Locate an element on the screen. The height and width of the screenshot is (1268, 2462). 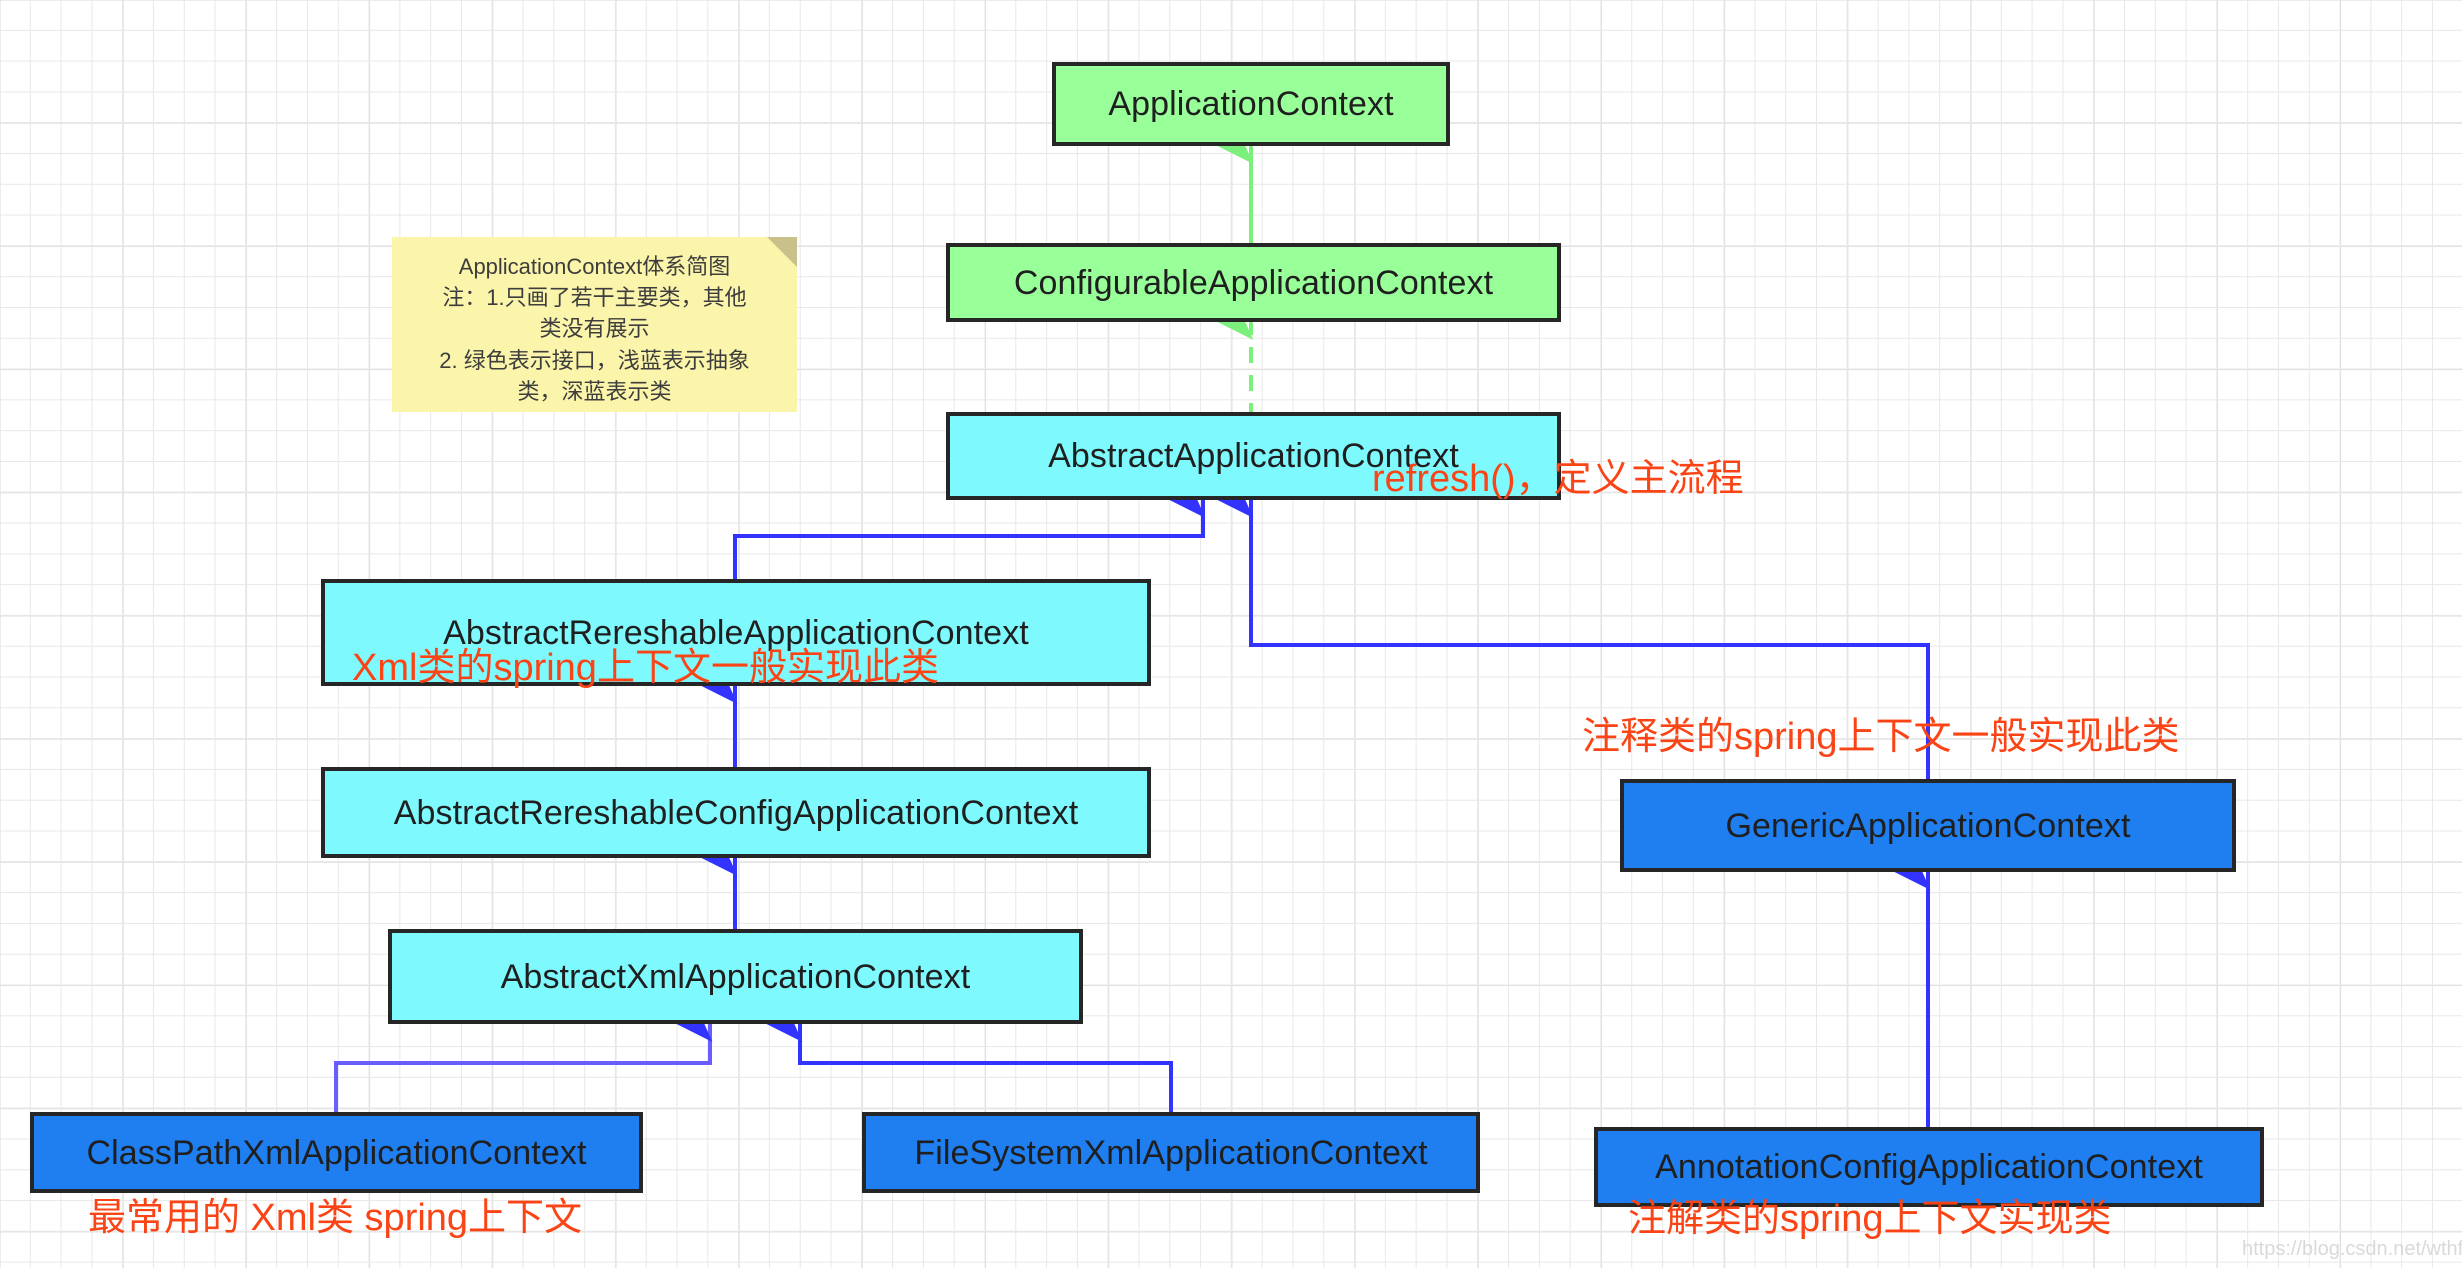
annotation-refresh: refresh()，定义主流程 is located at coordinates (1558, 479).